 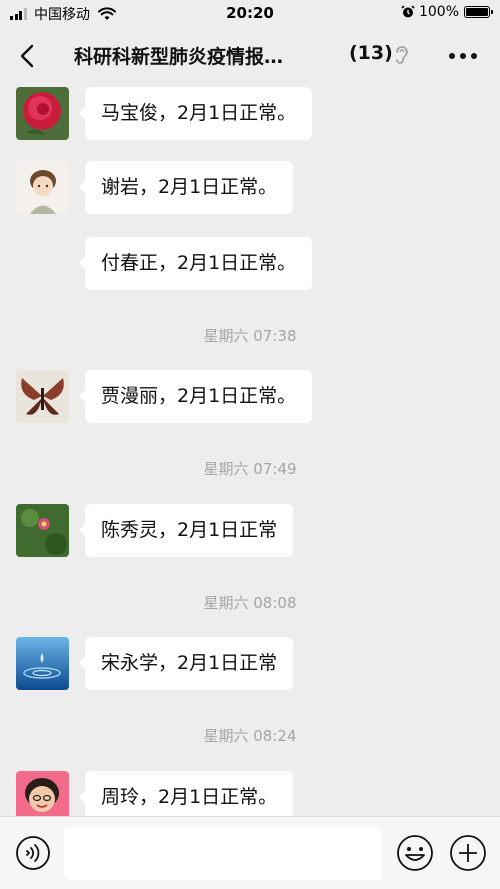 I want to click on plus-icon, so click(x=468, y=853).